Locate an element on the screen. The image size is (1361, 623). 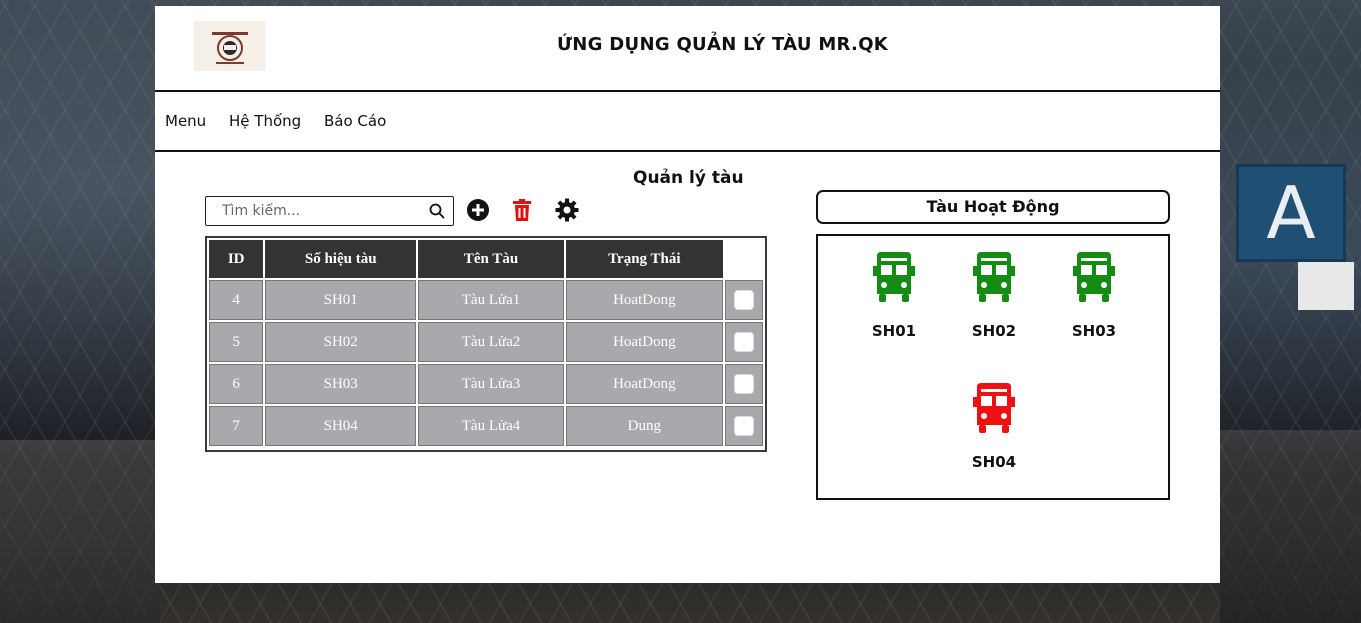
add-icon is located at coordinates (478, 210).